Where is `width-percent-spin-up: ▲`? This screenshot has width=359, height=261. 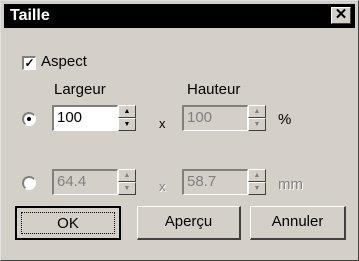 width-percent-spin-up: ▲ is located at coordinates (127, 111).